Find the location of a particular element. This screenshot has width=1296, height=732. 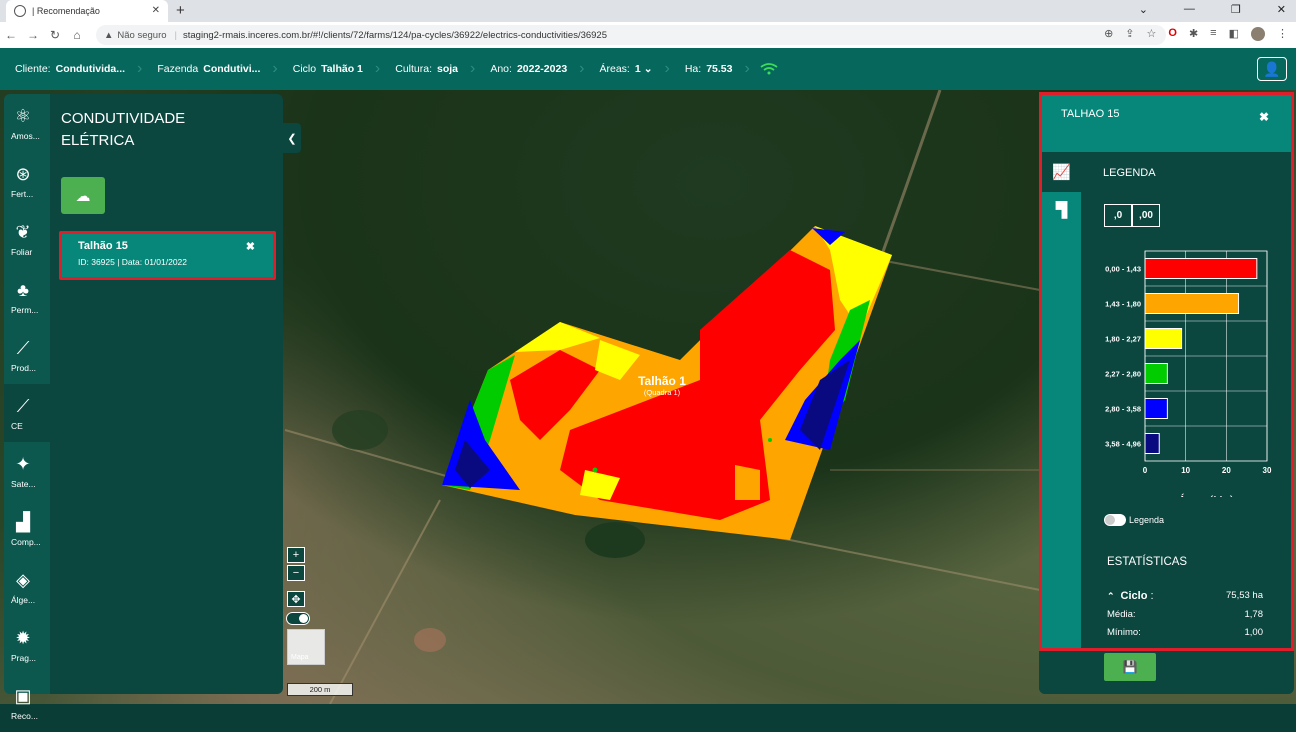

reload-icon: ↻ is located at coordinates (55, 35).